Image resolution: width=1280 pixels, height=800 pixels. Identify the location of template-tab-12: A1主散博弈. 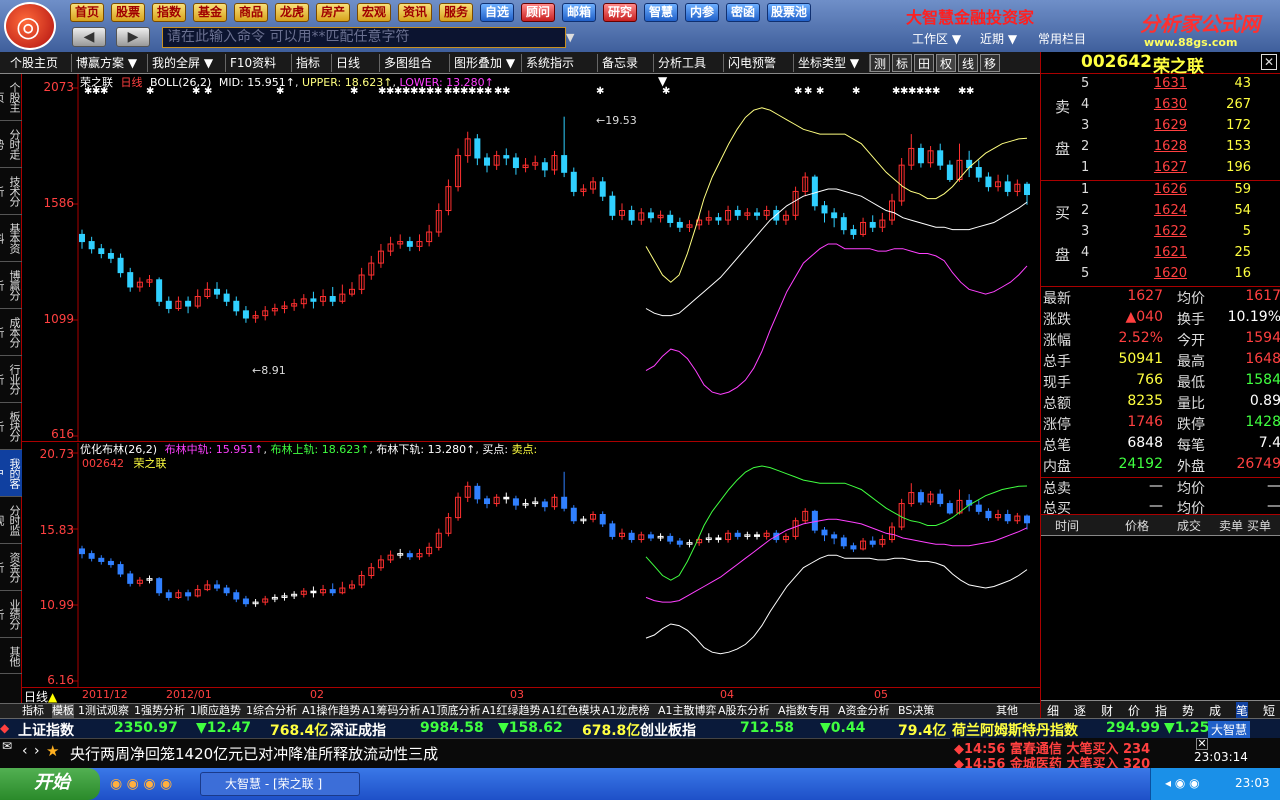
(687, 711).